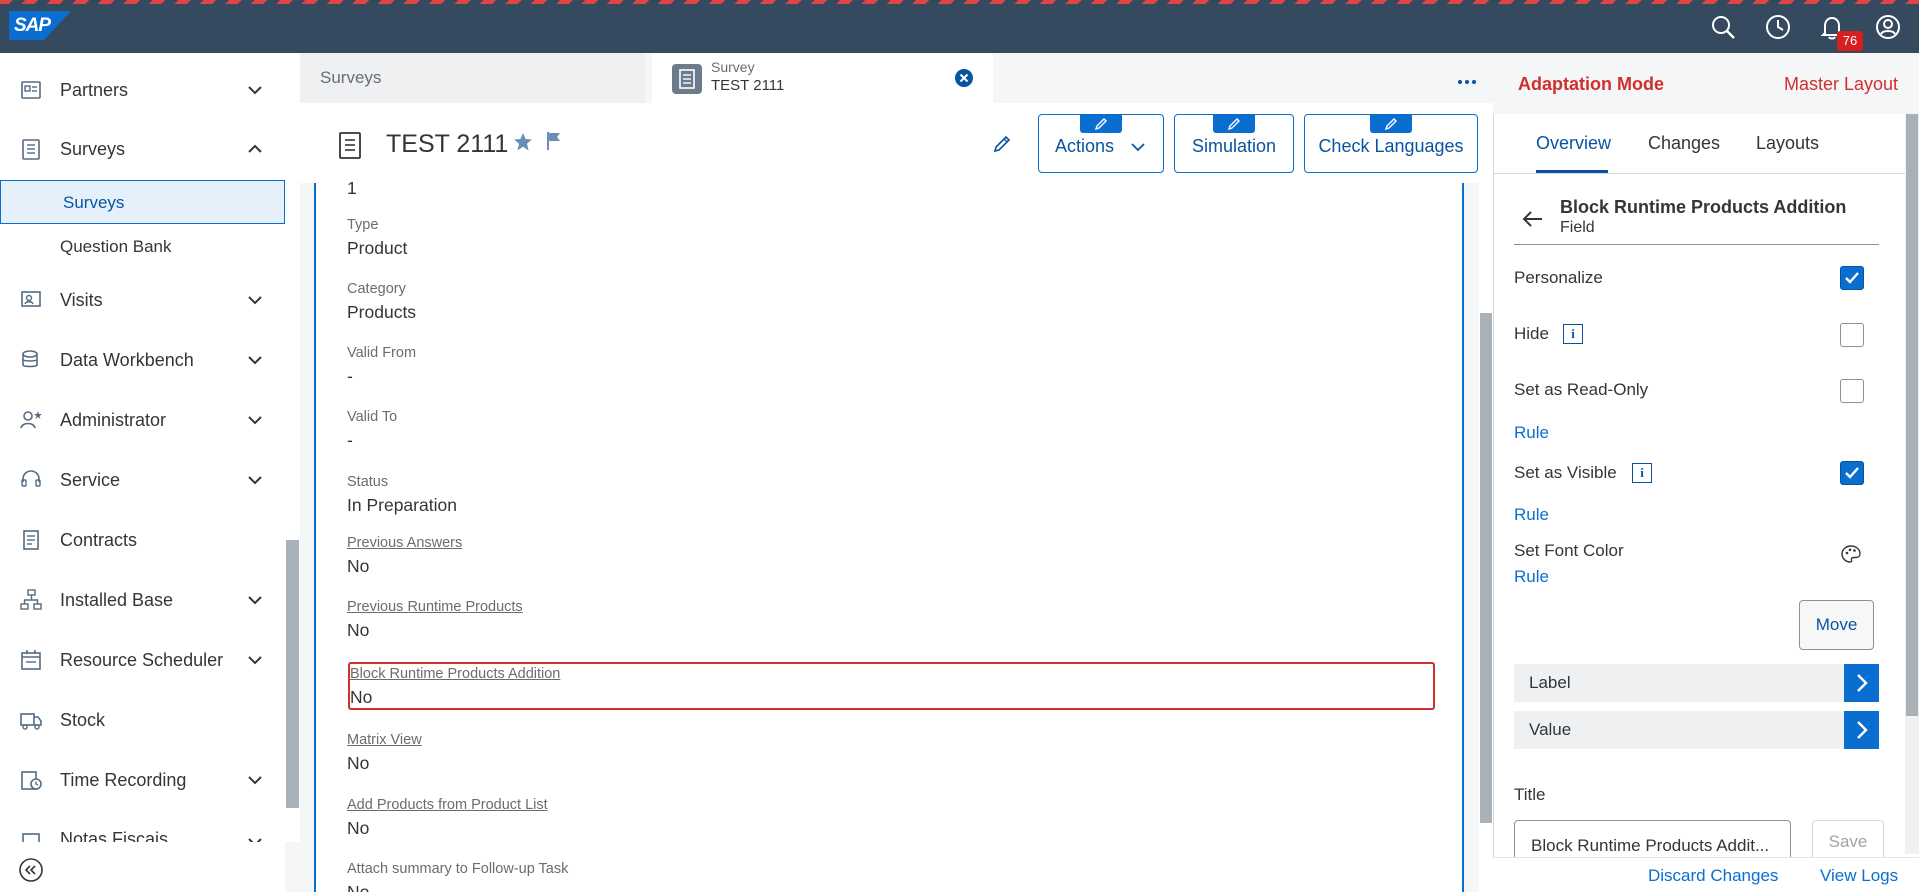 The image size is (1919, 892). I want to click on nav-item-data-workbench: Data Workbench, so click(142, 360).